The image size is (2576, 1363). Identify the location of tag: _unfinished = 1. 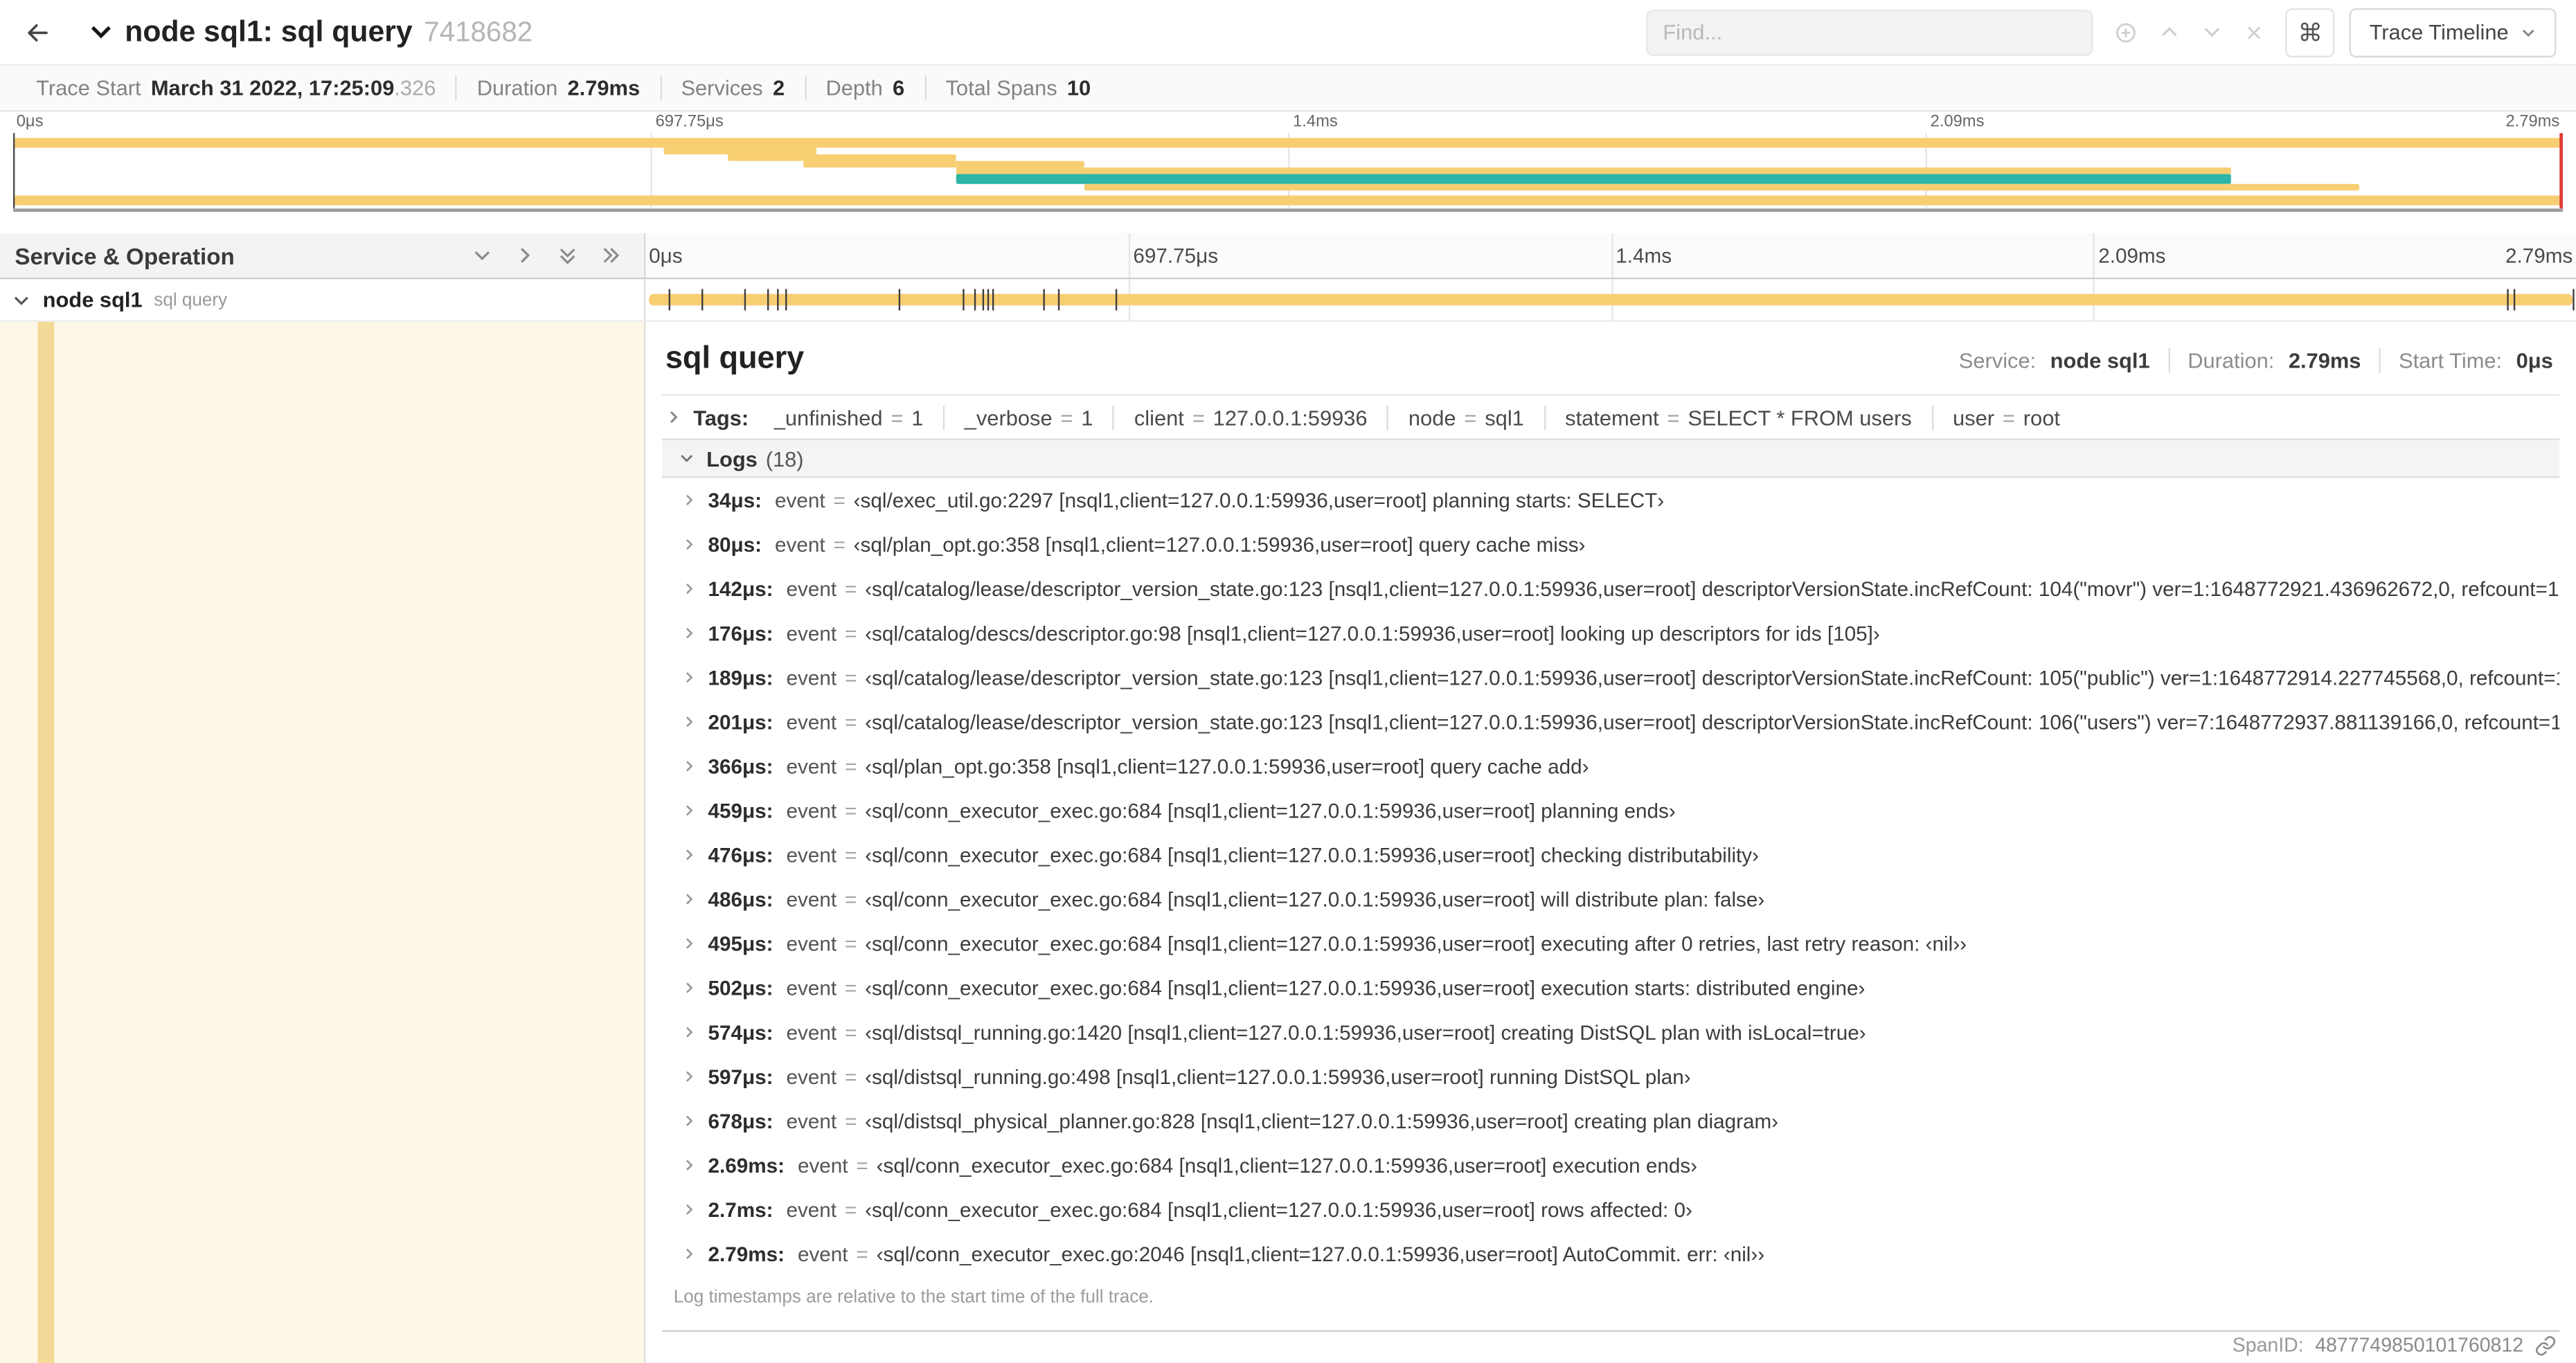
(848, 418).